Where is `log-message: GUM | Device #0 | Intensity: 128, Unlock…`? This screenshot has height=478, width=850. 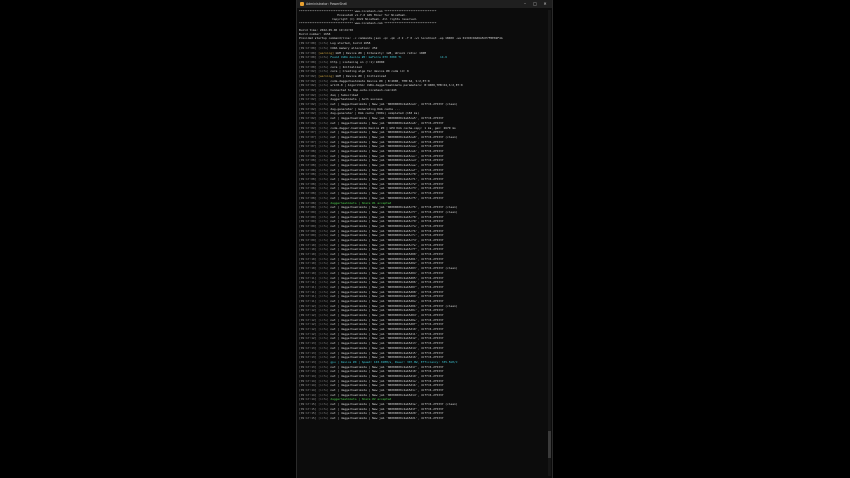
log-message: GUM | Device #0 | Intensity: 128, Unlock… is located at coordinates (381, 52).